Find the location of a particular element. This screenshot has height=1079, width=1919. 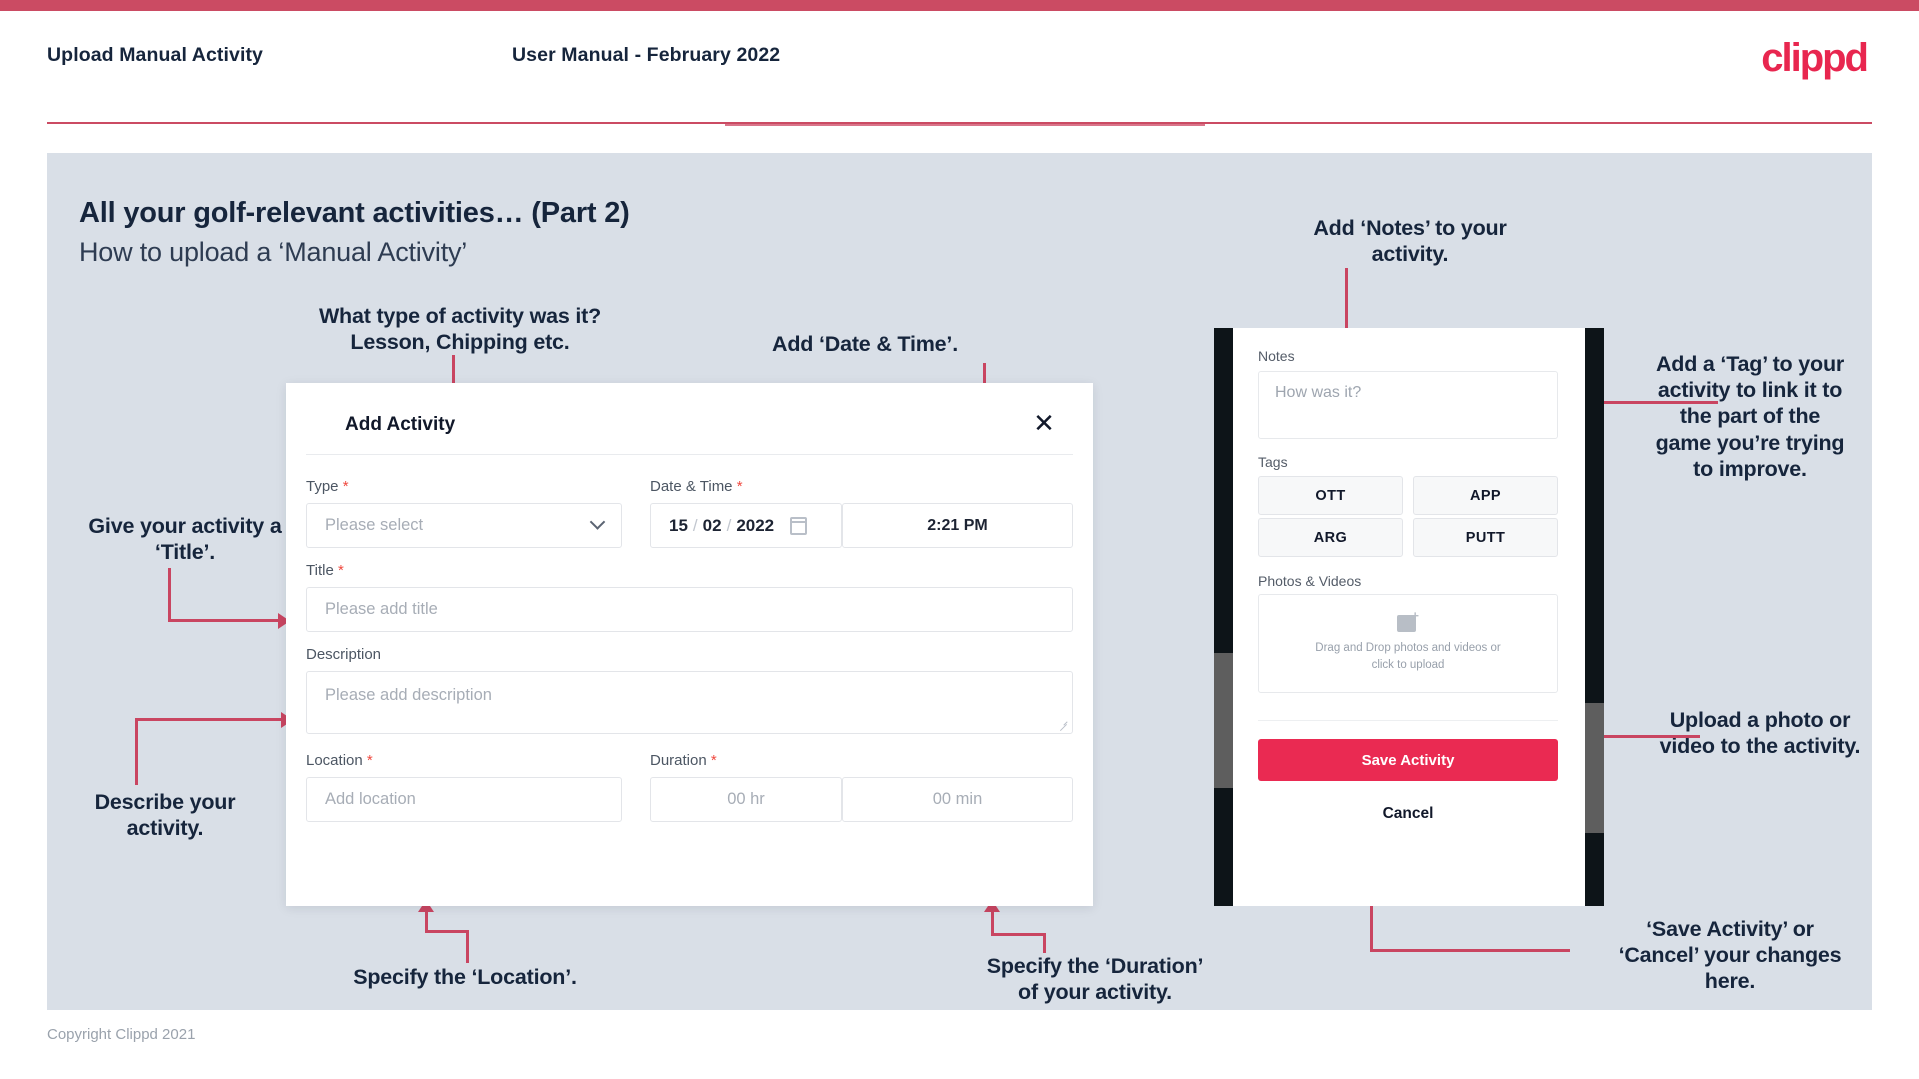

description-placeholder: Please add description is located at coordinates (408, 695).